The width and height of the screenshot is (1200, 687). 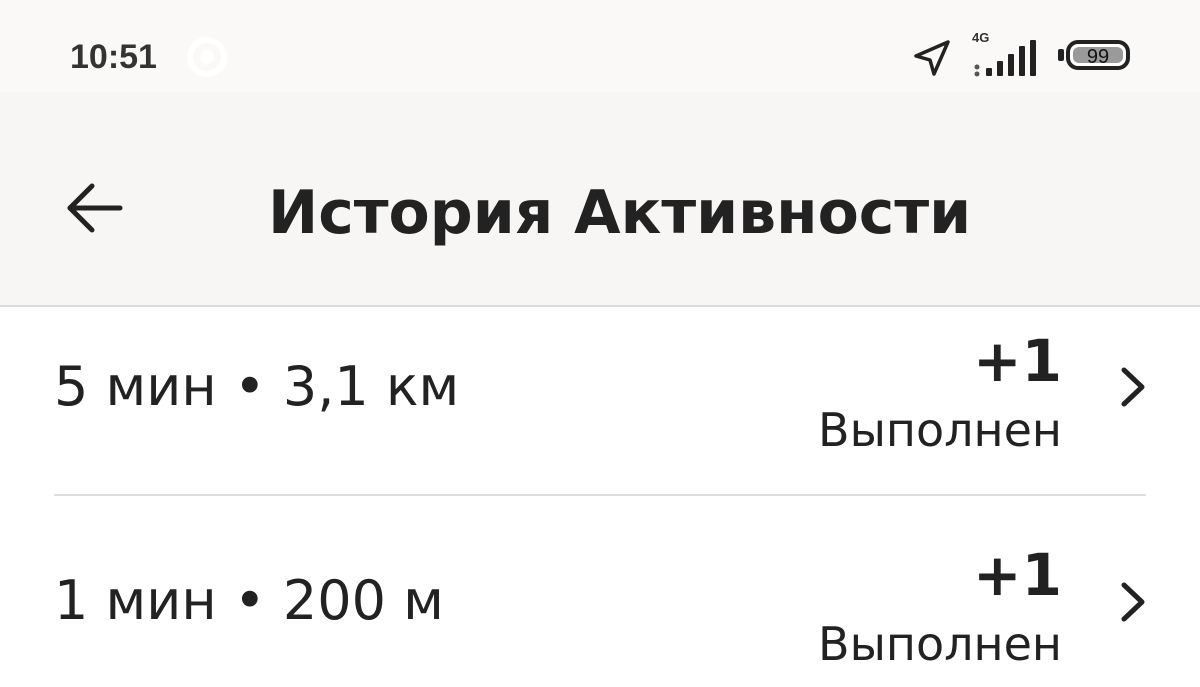 I want to click on location-arrow-icon, so click(x=932, y=58).